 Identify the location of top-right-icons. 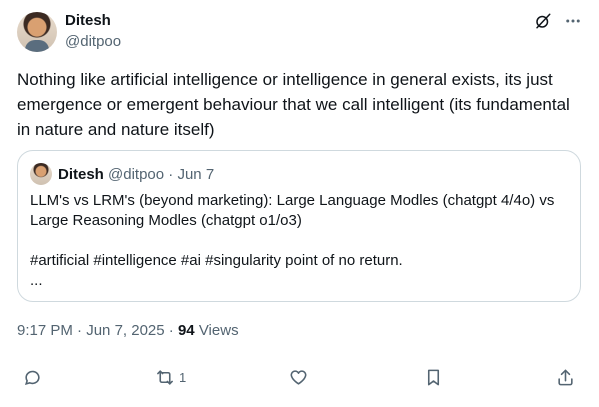
(558, 21).